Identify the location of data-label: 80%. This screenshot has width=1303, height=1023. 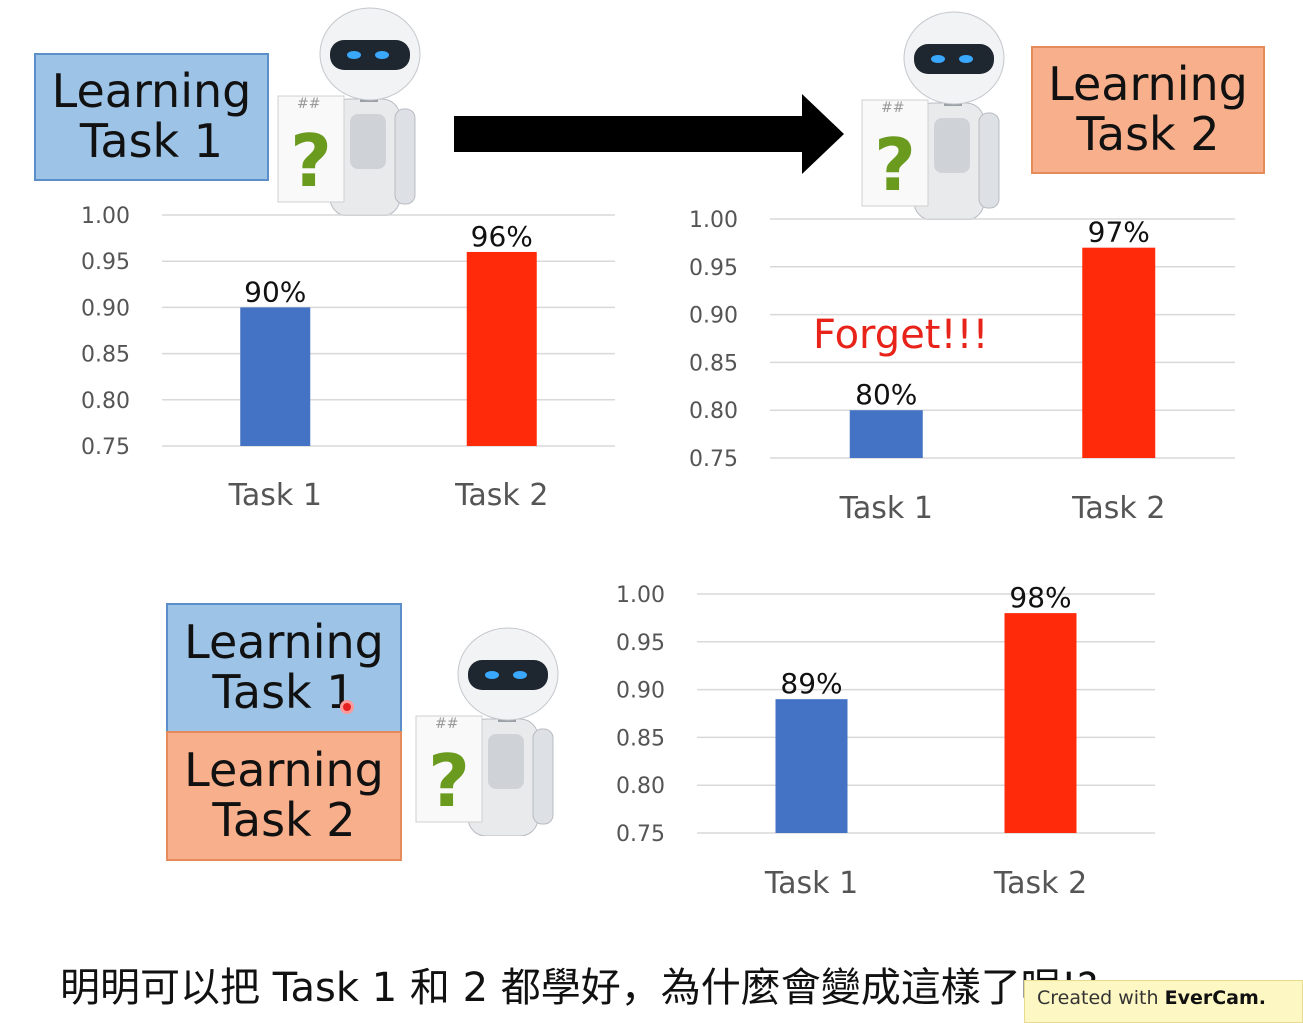
(886, 394).